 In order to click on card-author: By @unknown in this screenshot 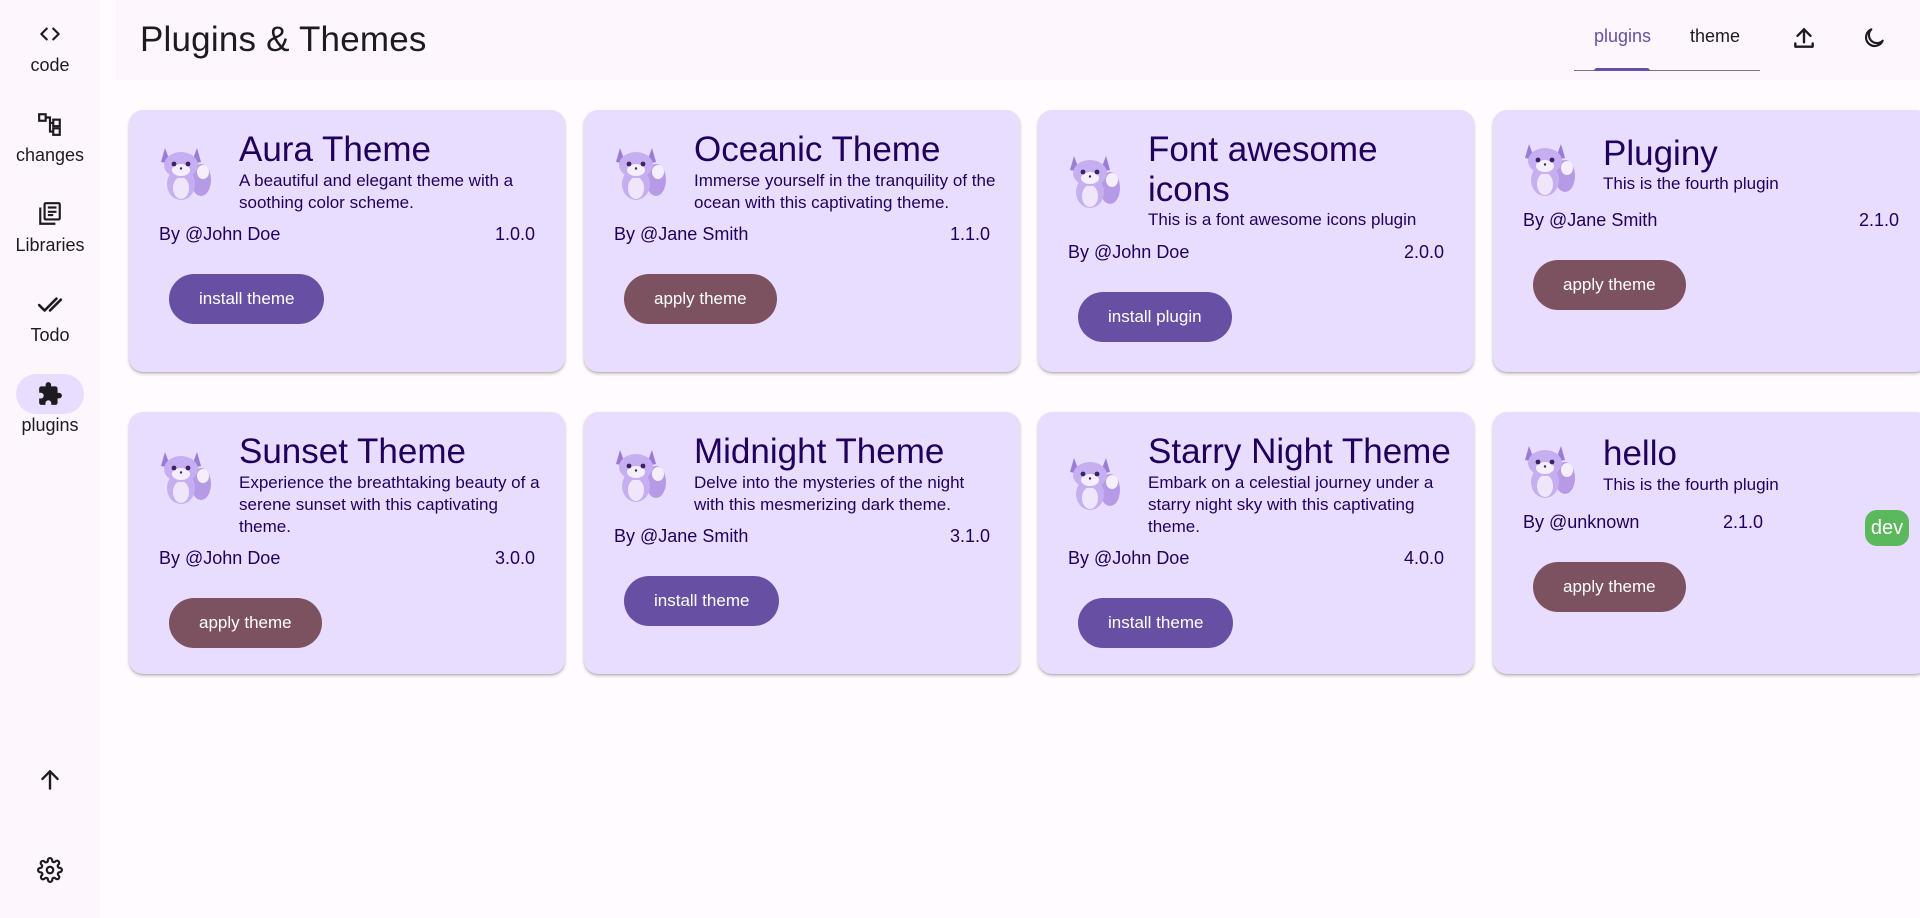, I will do `click(1581, 522)`.